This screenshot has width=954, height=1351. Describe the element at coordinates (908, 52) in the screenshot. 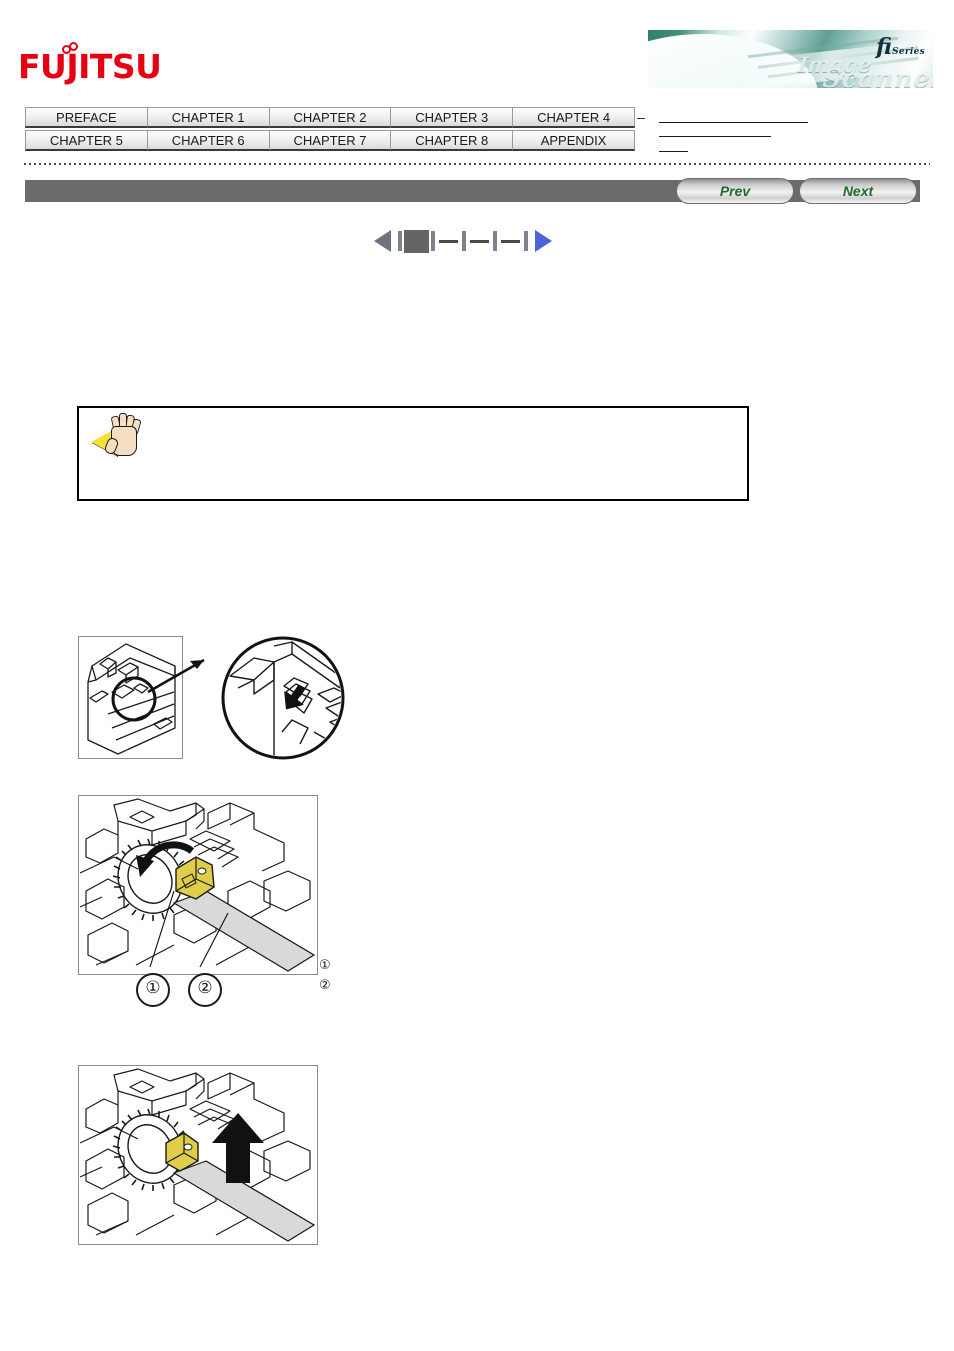

I see `banner-series-text: Series` at that location.